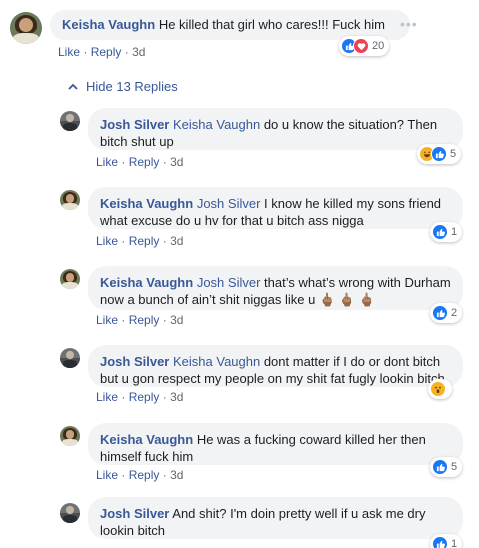 Image resolution: width=479 pixels, height=548 pixels. What do you see at coordinates (73, 86) in the screenshot?
I see `chevron-up-icon` at bounding box center [73, 86].